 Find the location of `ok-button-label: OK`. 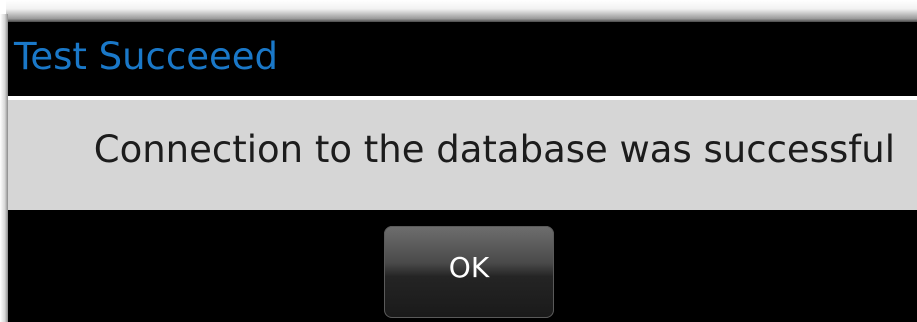

ok-button-label: OK is located at coordinates (469, 267).